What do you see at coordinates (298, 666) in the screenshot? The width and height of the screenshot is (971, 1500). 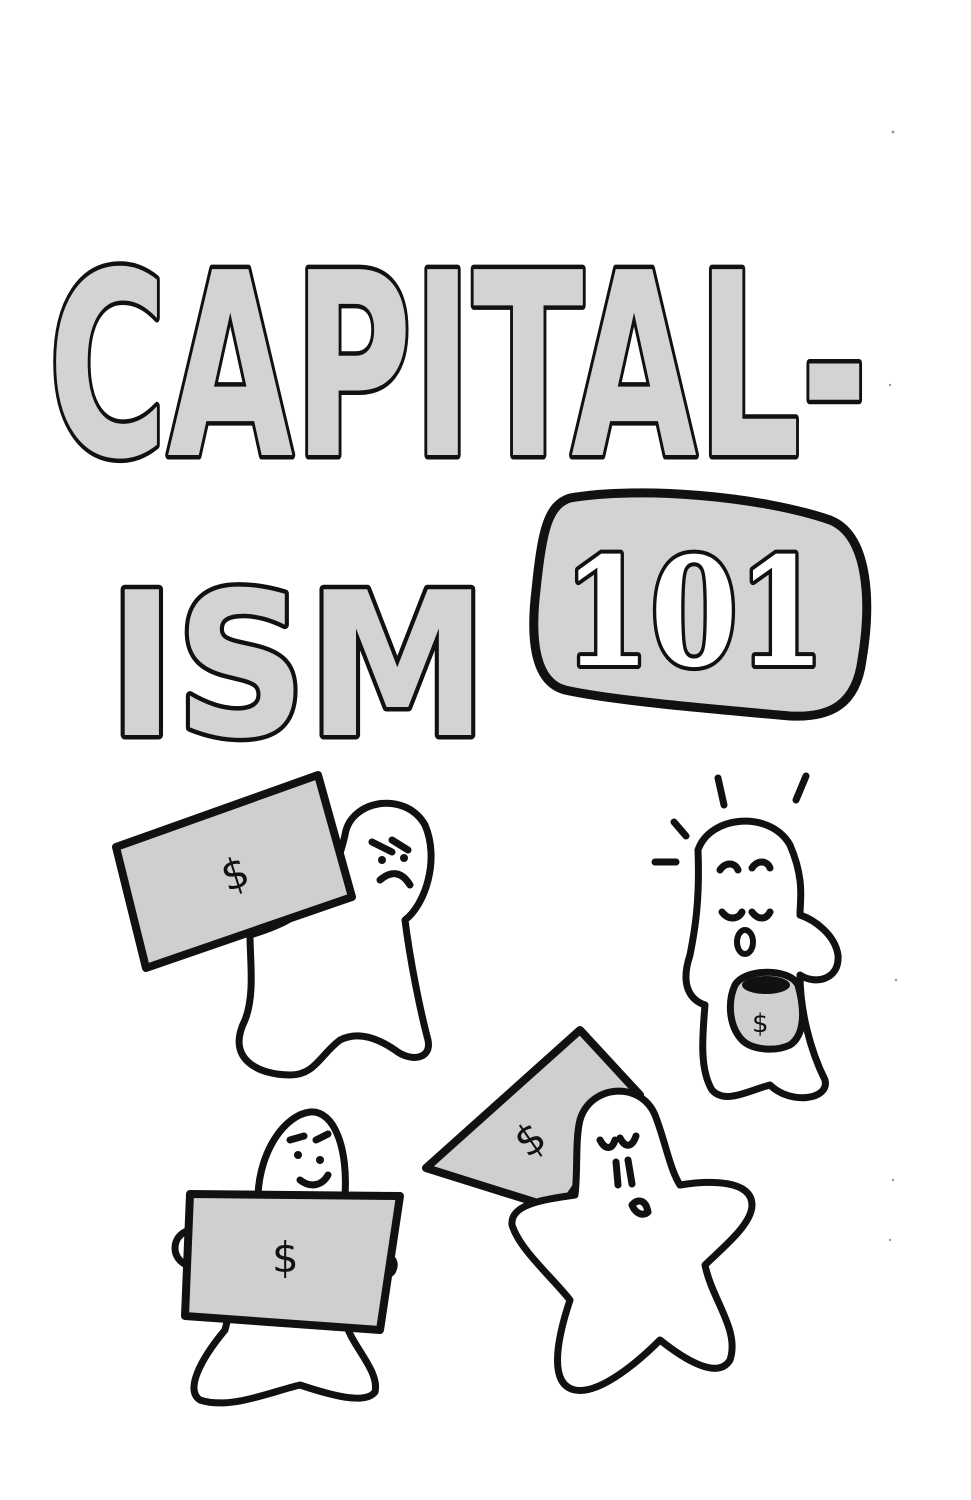 I see `title-line2: ISM` at bounding box center [298, 666].